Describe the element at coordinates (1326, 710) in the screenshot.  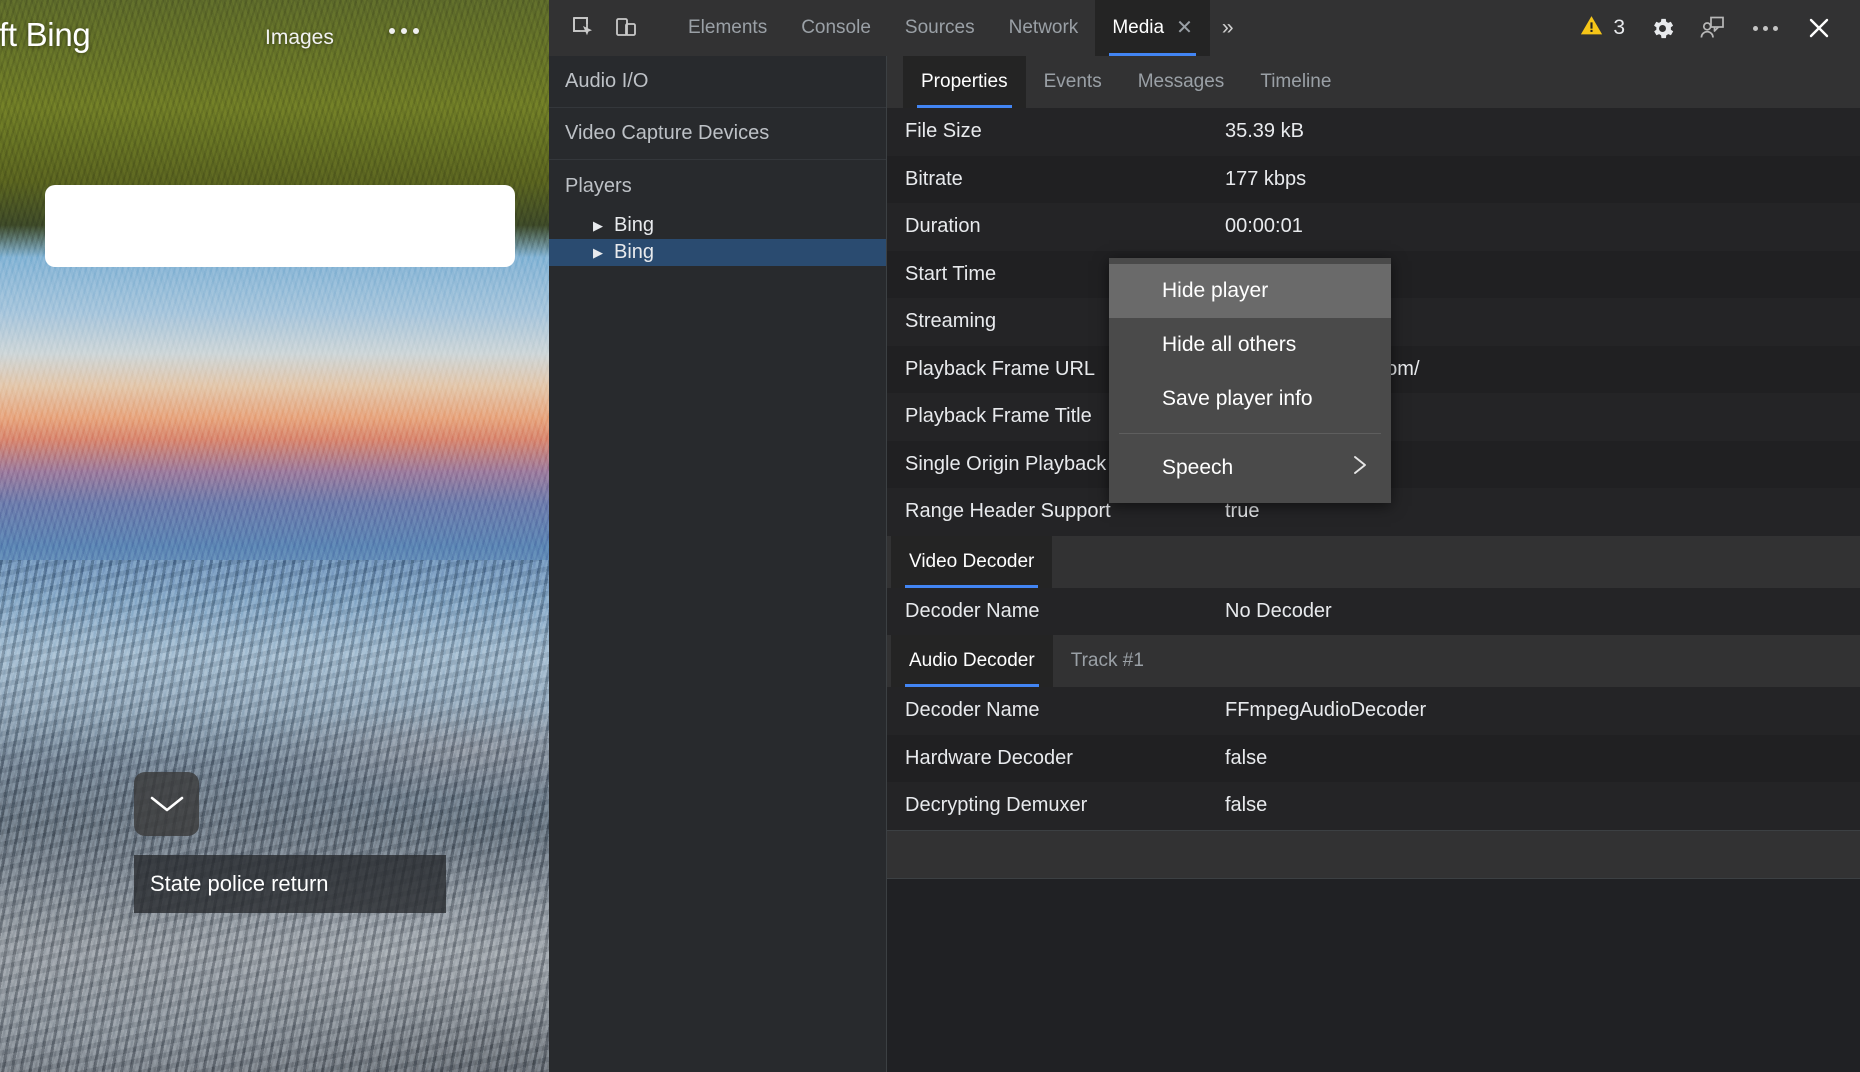
I see `property-value: FFmpegAudioDecoder` at that location.